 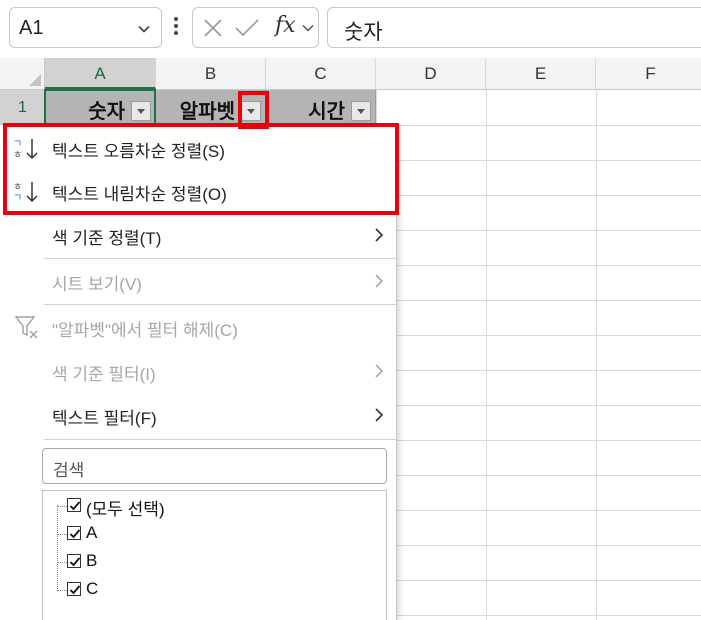 I want to click on list-item-c: C, so click(x=215, y=591).